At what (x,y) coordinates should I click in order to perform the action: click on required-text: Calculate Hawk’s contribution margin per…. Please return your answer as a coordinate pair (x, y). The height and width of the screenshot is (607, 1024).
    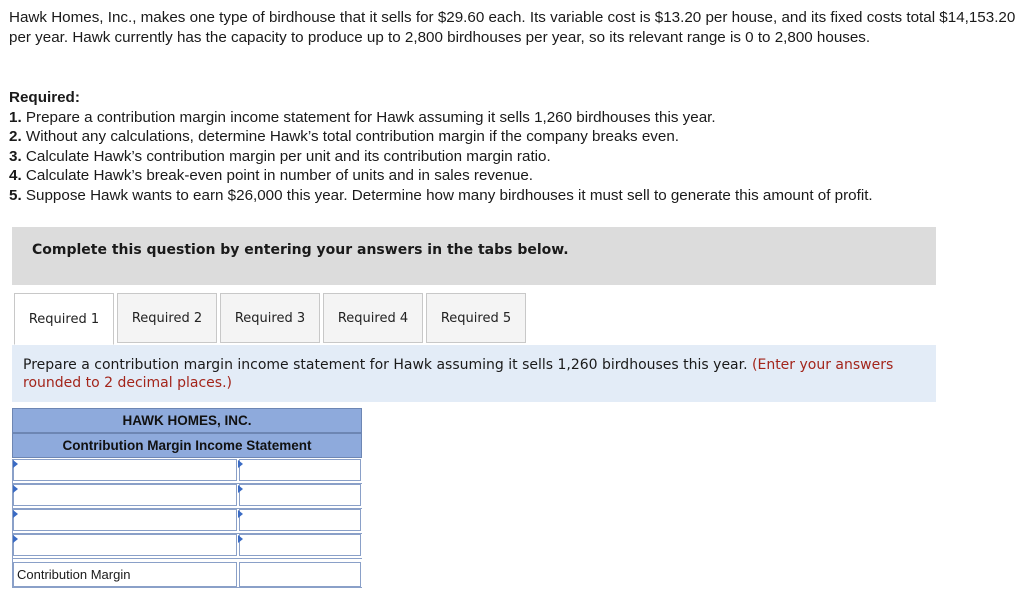
    Looking at the image, I should click on (288, 156).